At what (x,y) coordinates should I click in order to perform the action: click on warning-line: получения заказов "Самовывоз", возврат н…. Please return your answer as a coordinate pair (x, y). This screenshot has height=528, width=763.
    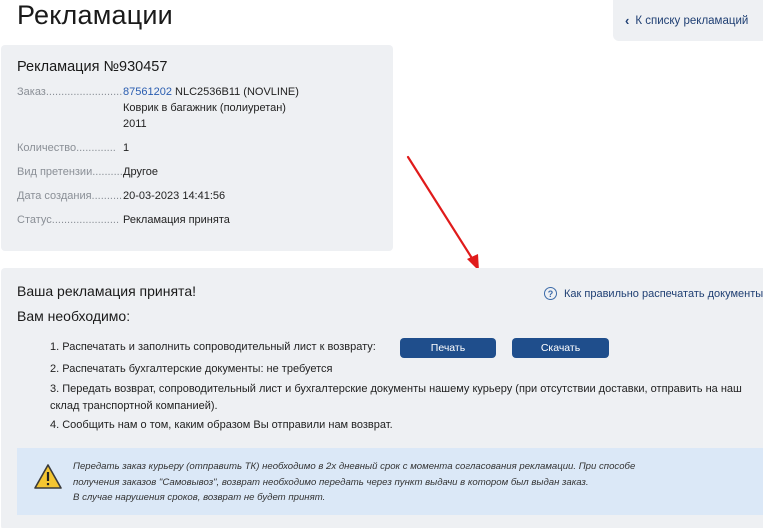
    Looking at the image, I should click on (331, 482).